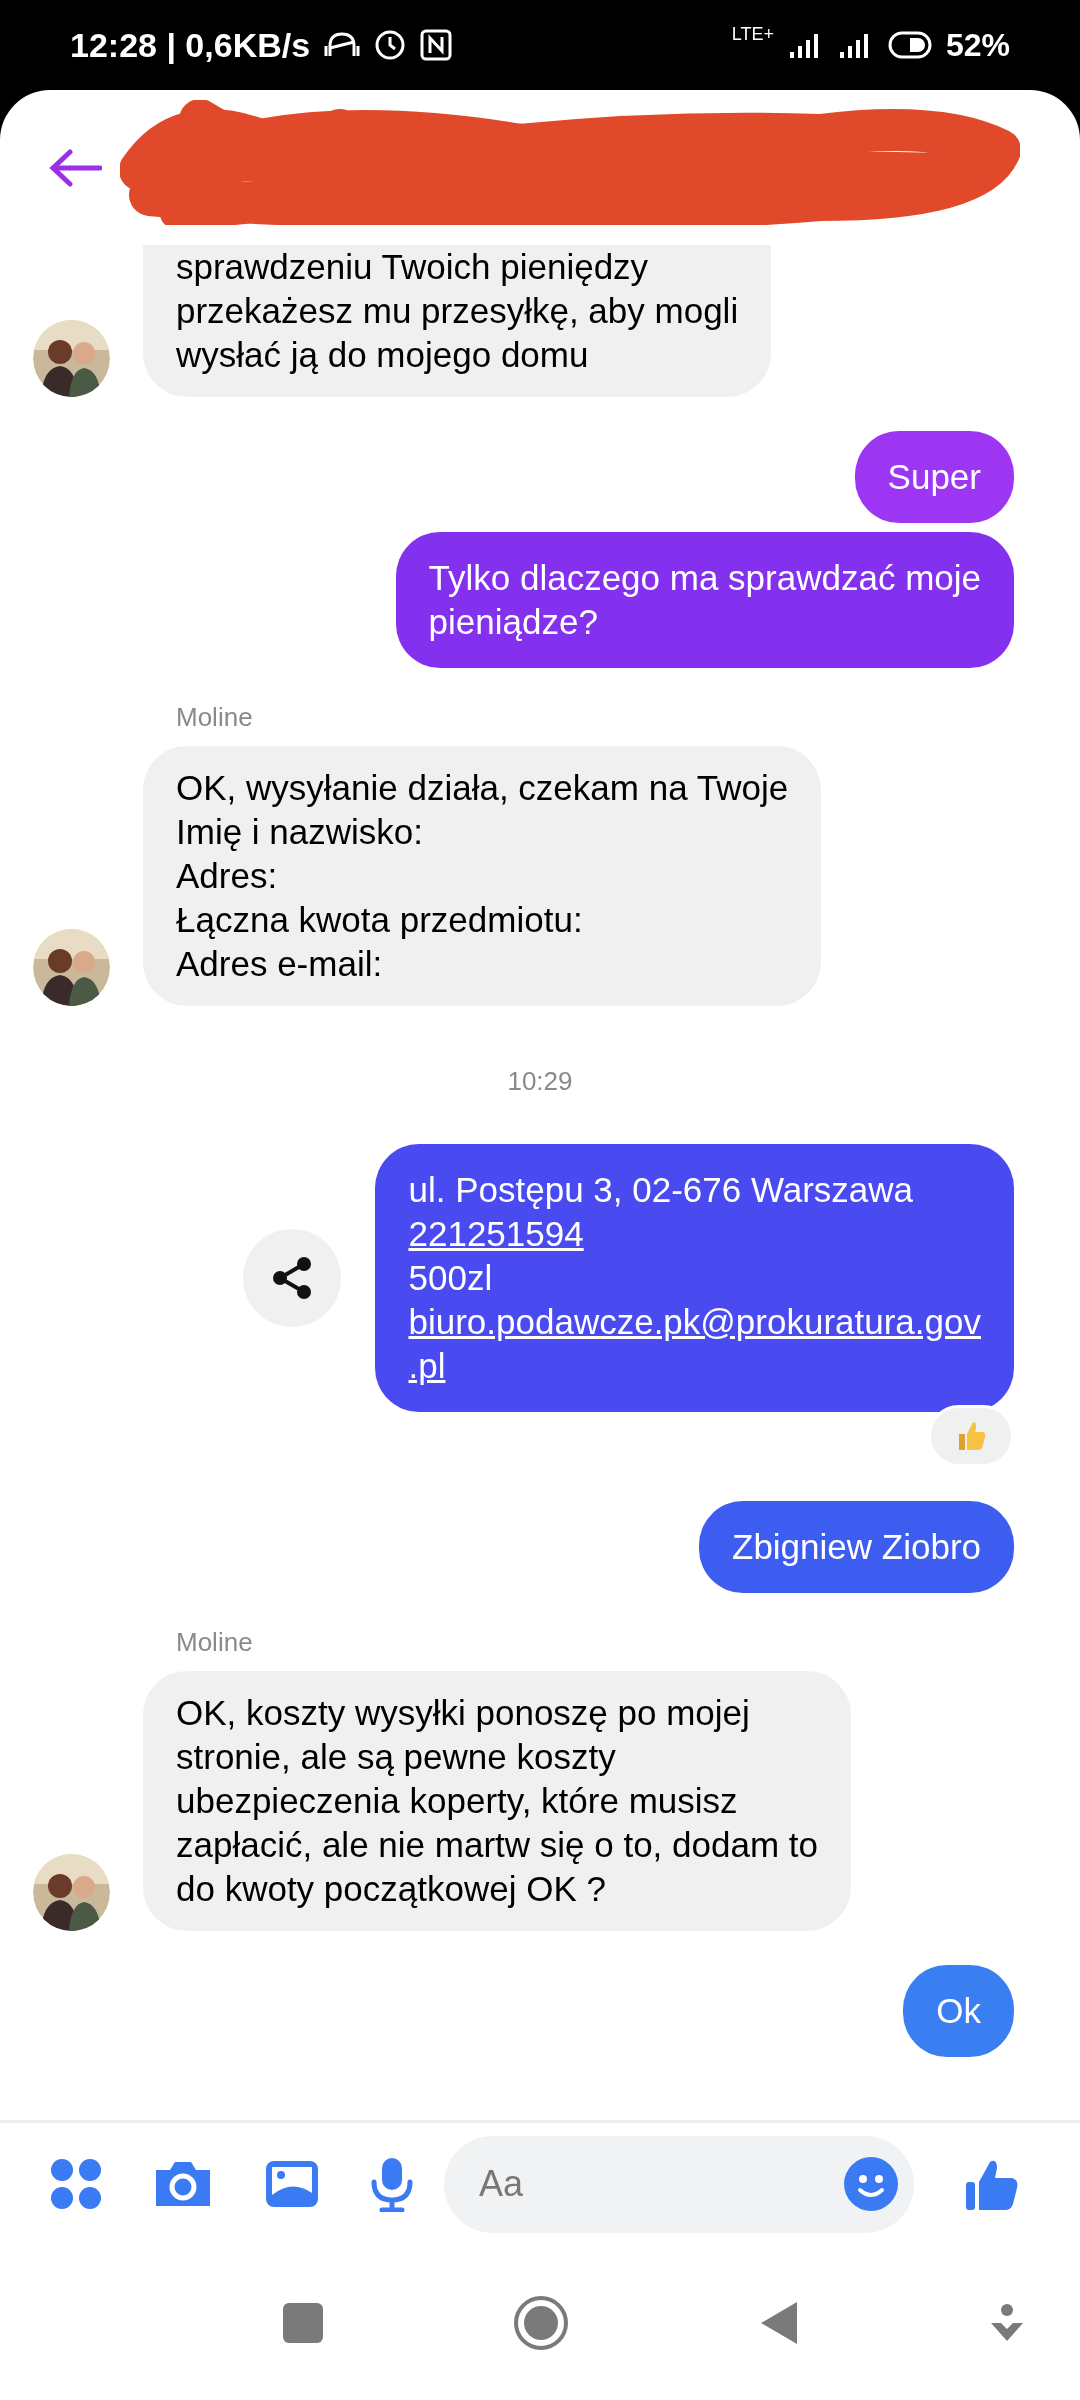 This screenshot has height=2400, width=1080. I want to click on back-icon, so click(779, 2322).